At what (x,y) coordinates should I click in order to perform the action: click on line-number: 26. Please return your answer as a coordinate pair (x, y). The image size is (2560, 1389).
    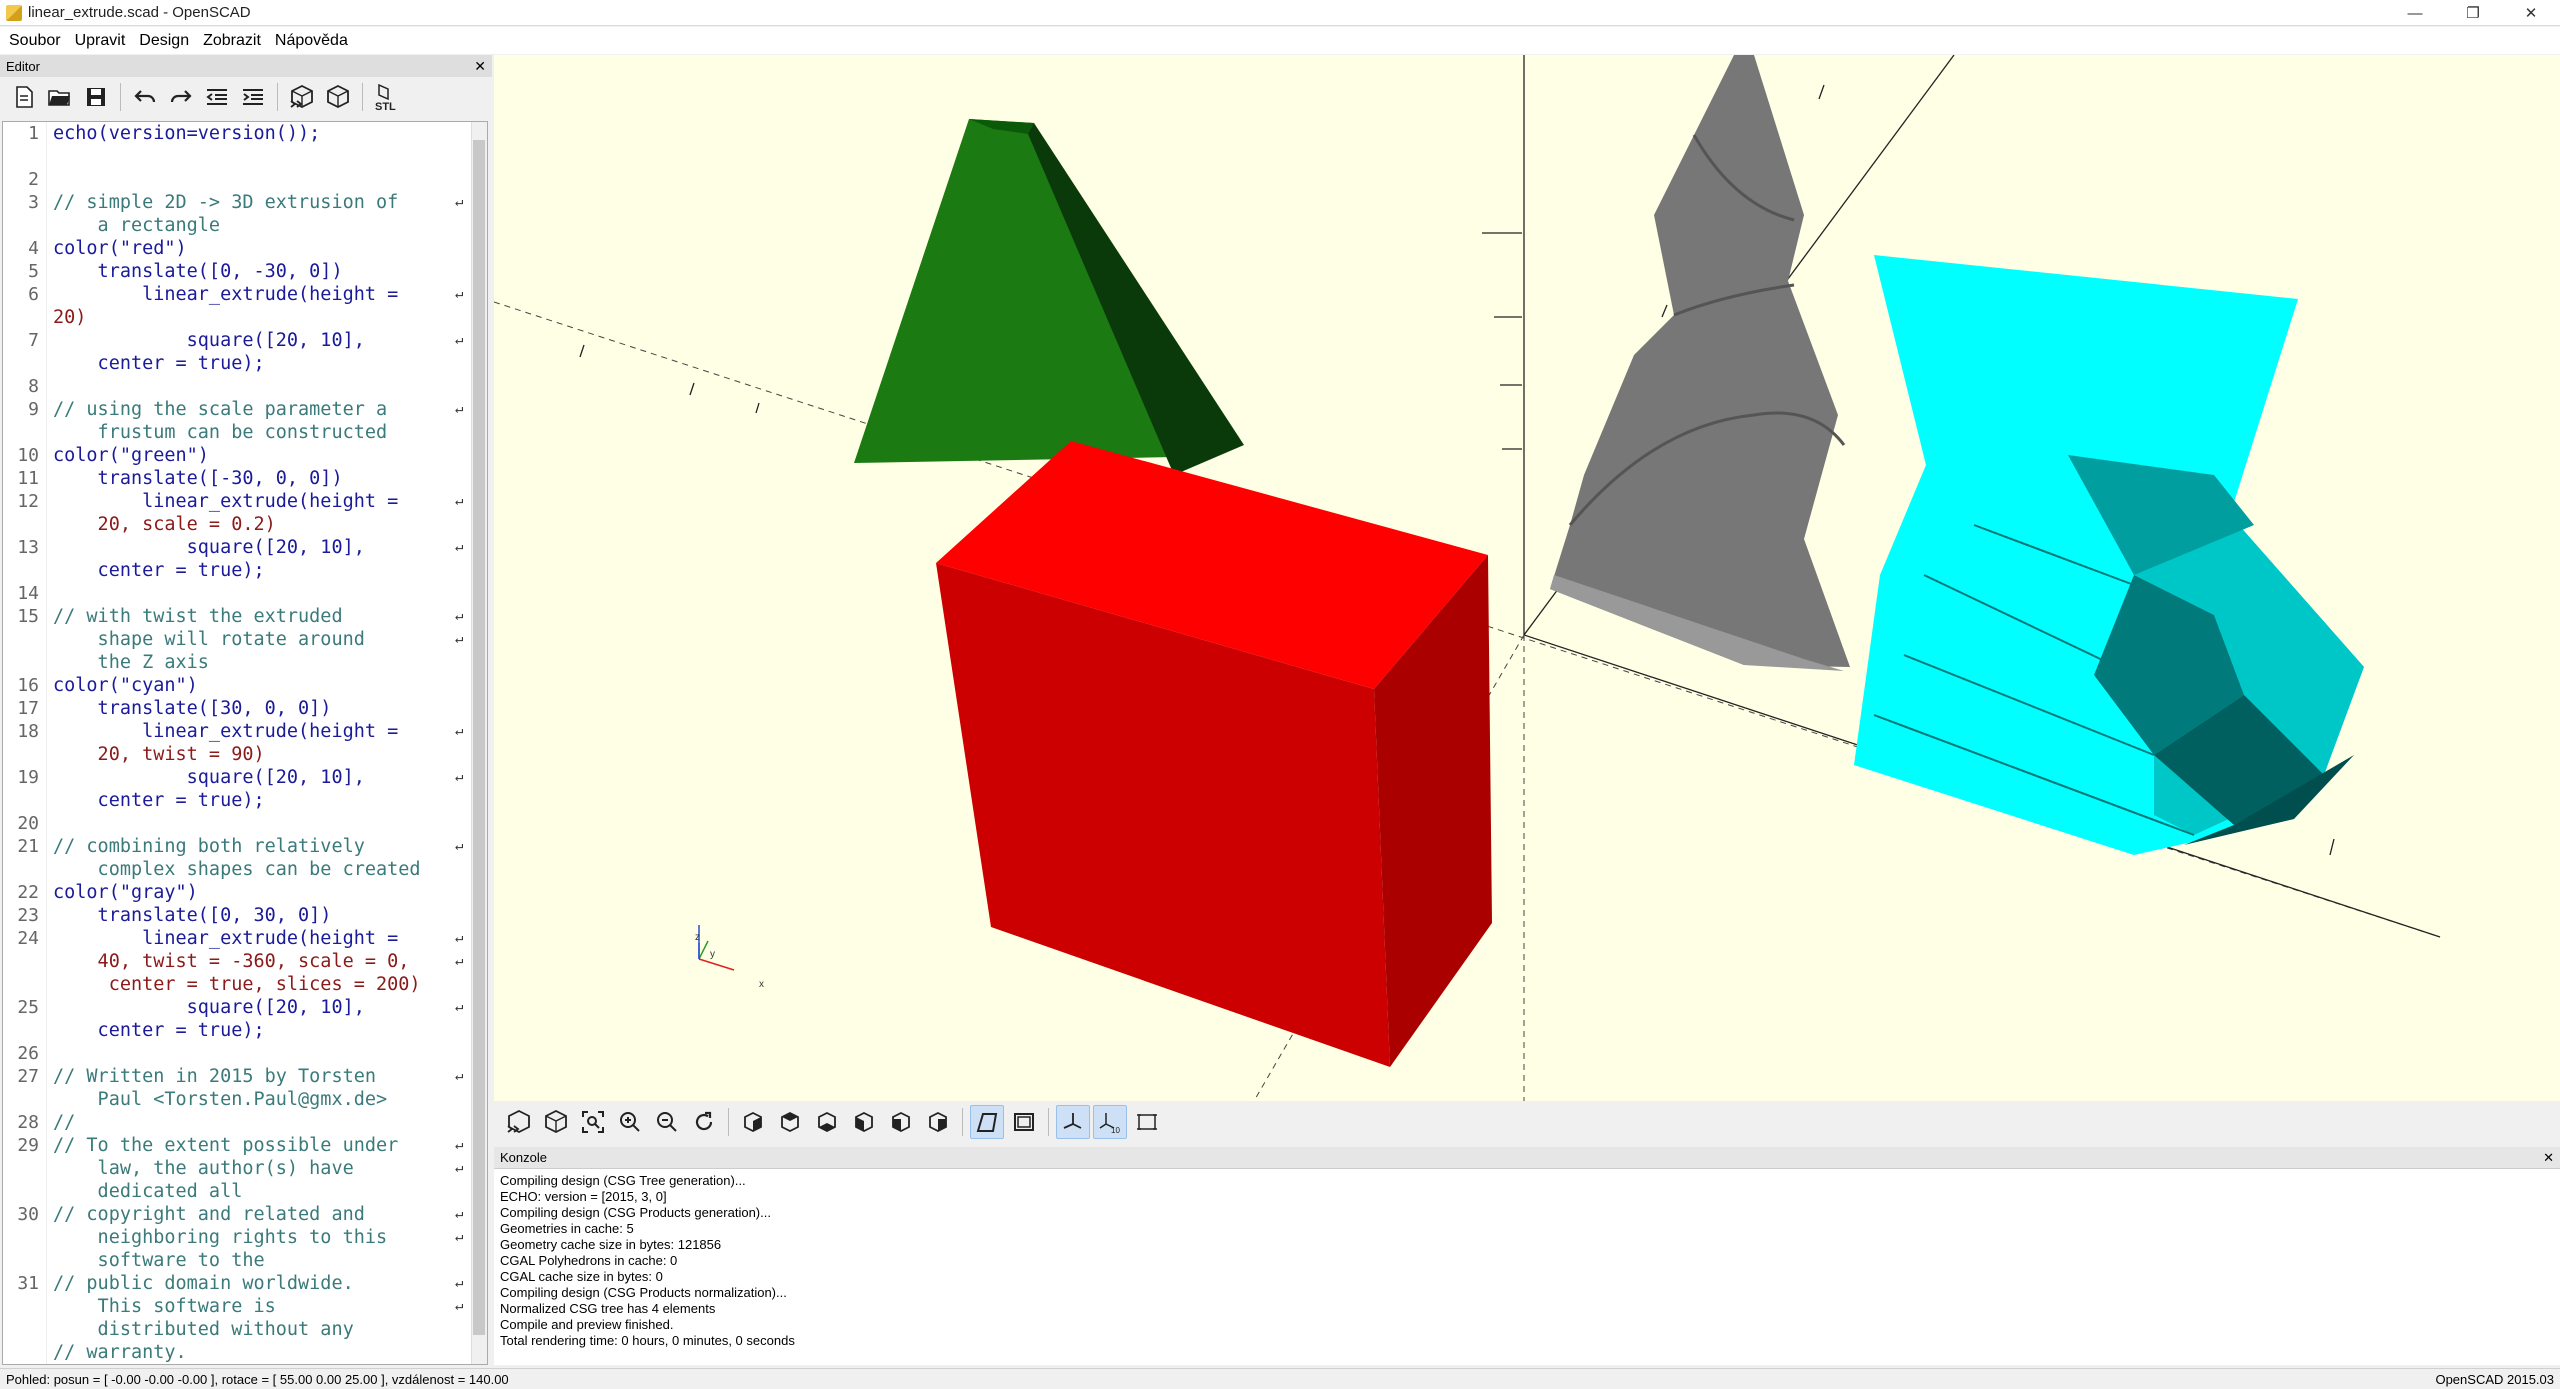
    Looking at the image, I should click on (28, 1053).